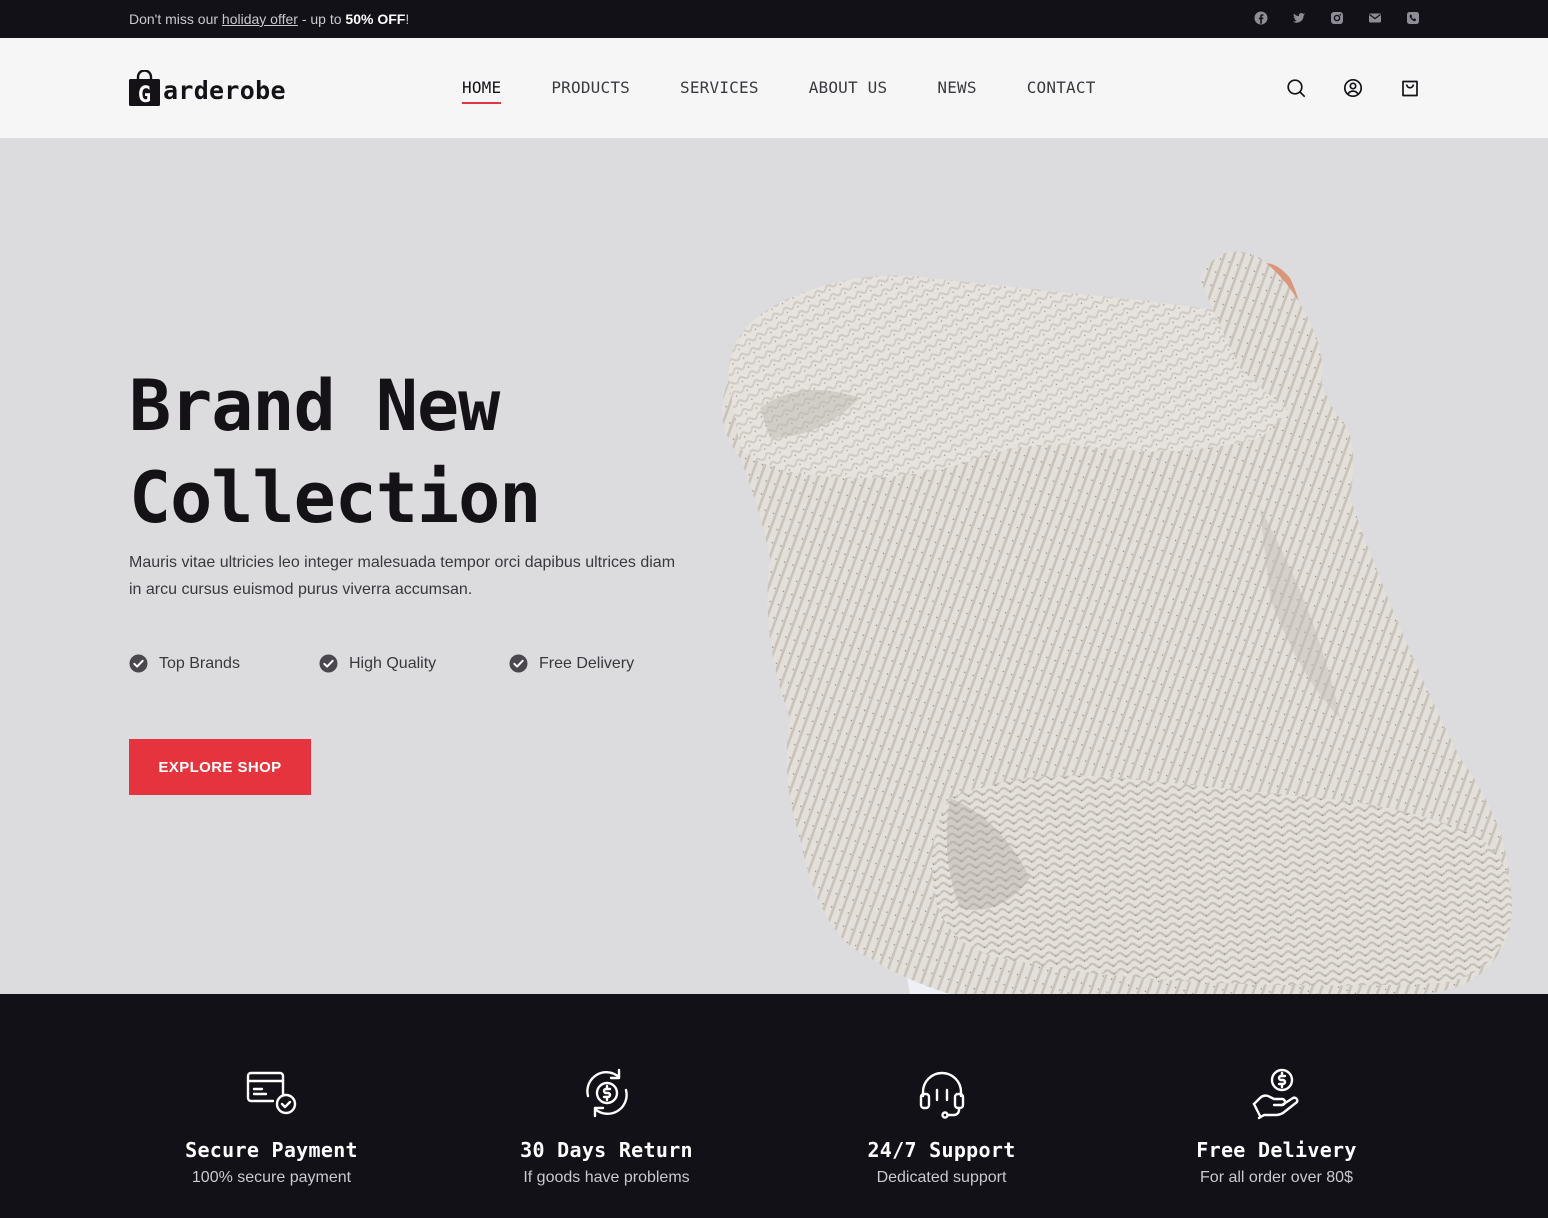 The width and height of the screenshot is (1548, 1218). I want to click on user-icon, so click(1353, 88).